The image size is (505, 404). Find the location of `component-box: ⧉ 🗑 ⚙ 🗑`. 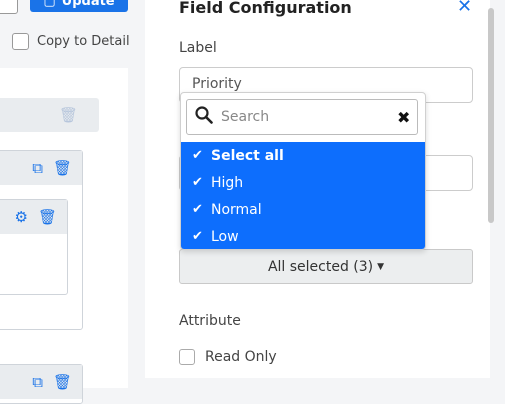

component-box: ⧉ 🗑 ⚙ 🗑 is located at coordinates (41, 240).